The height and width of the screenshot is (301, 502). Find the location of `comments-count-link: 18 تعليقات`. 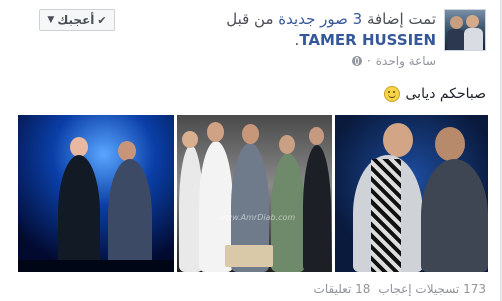

comments-count-link: 18 تعليقات is located at coordinates (342, 289).